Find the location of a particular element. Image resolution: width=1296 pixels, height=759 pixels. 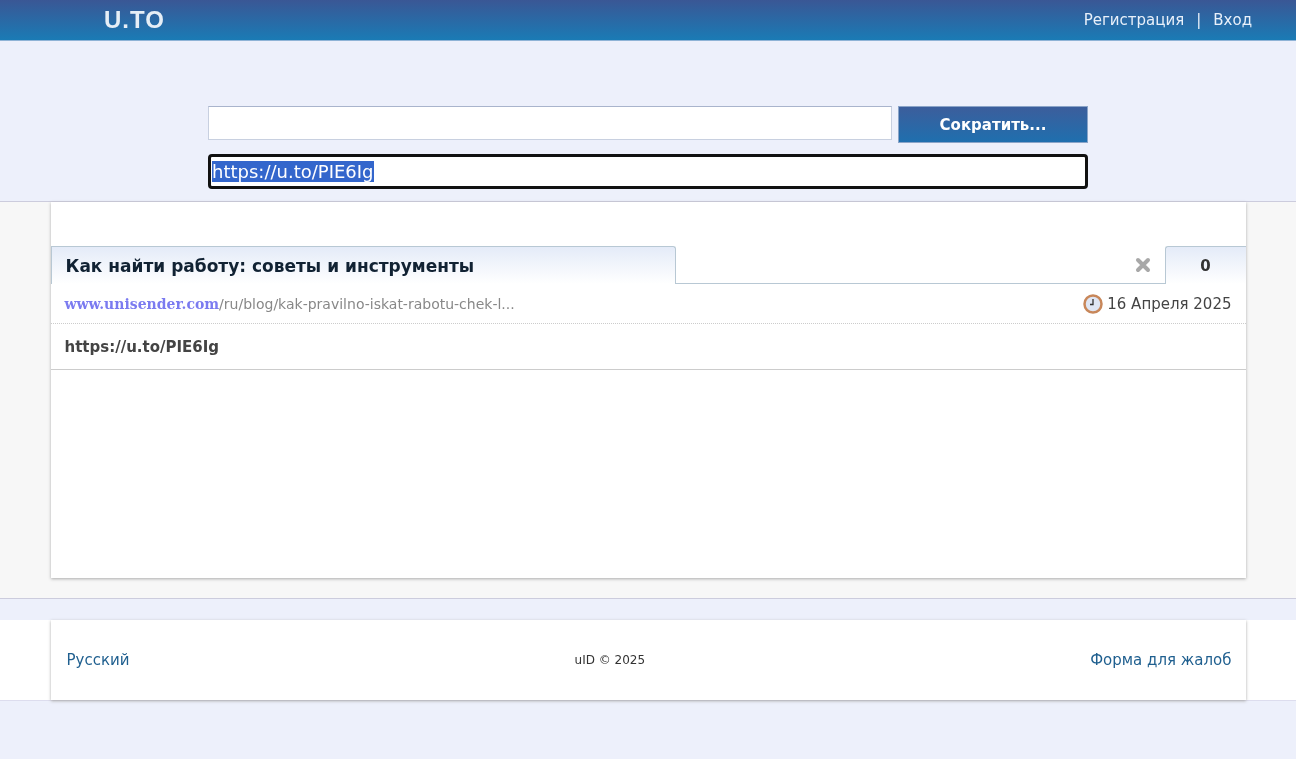

close-icon is located at coordinates (1142, 264).